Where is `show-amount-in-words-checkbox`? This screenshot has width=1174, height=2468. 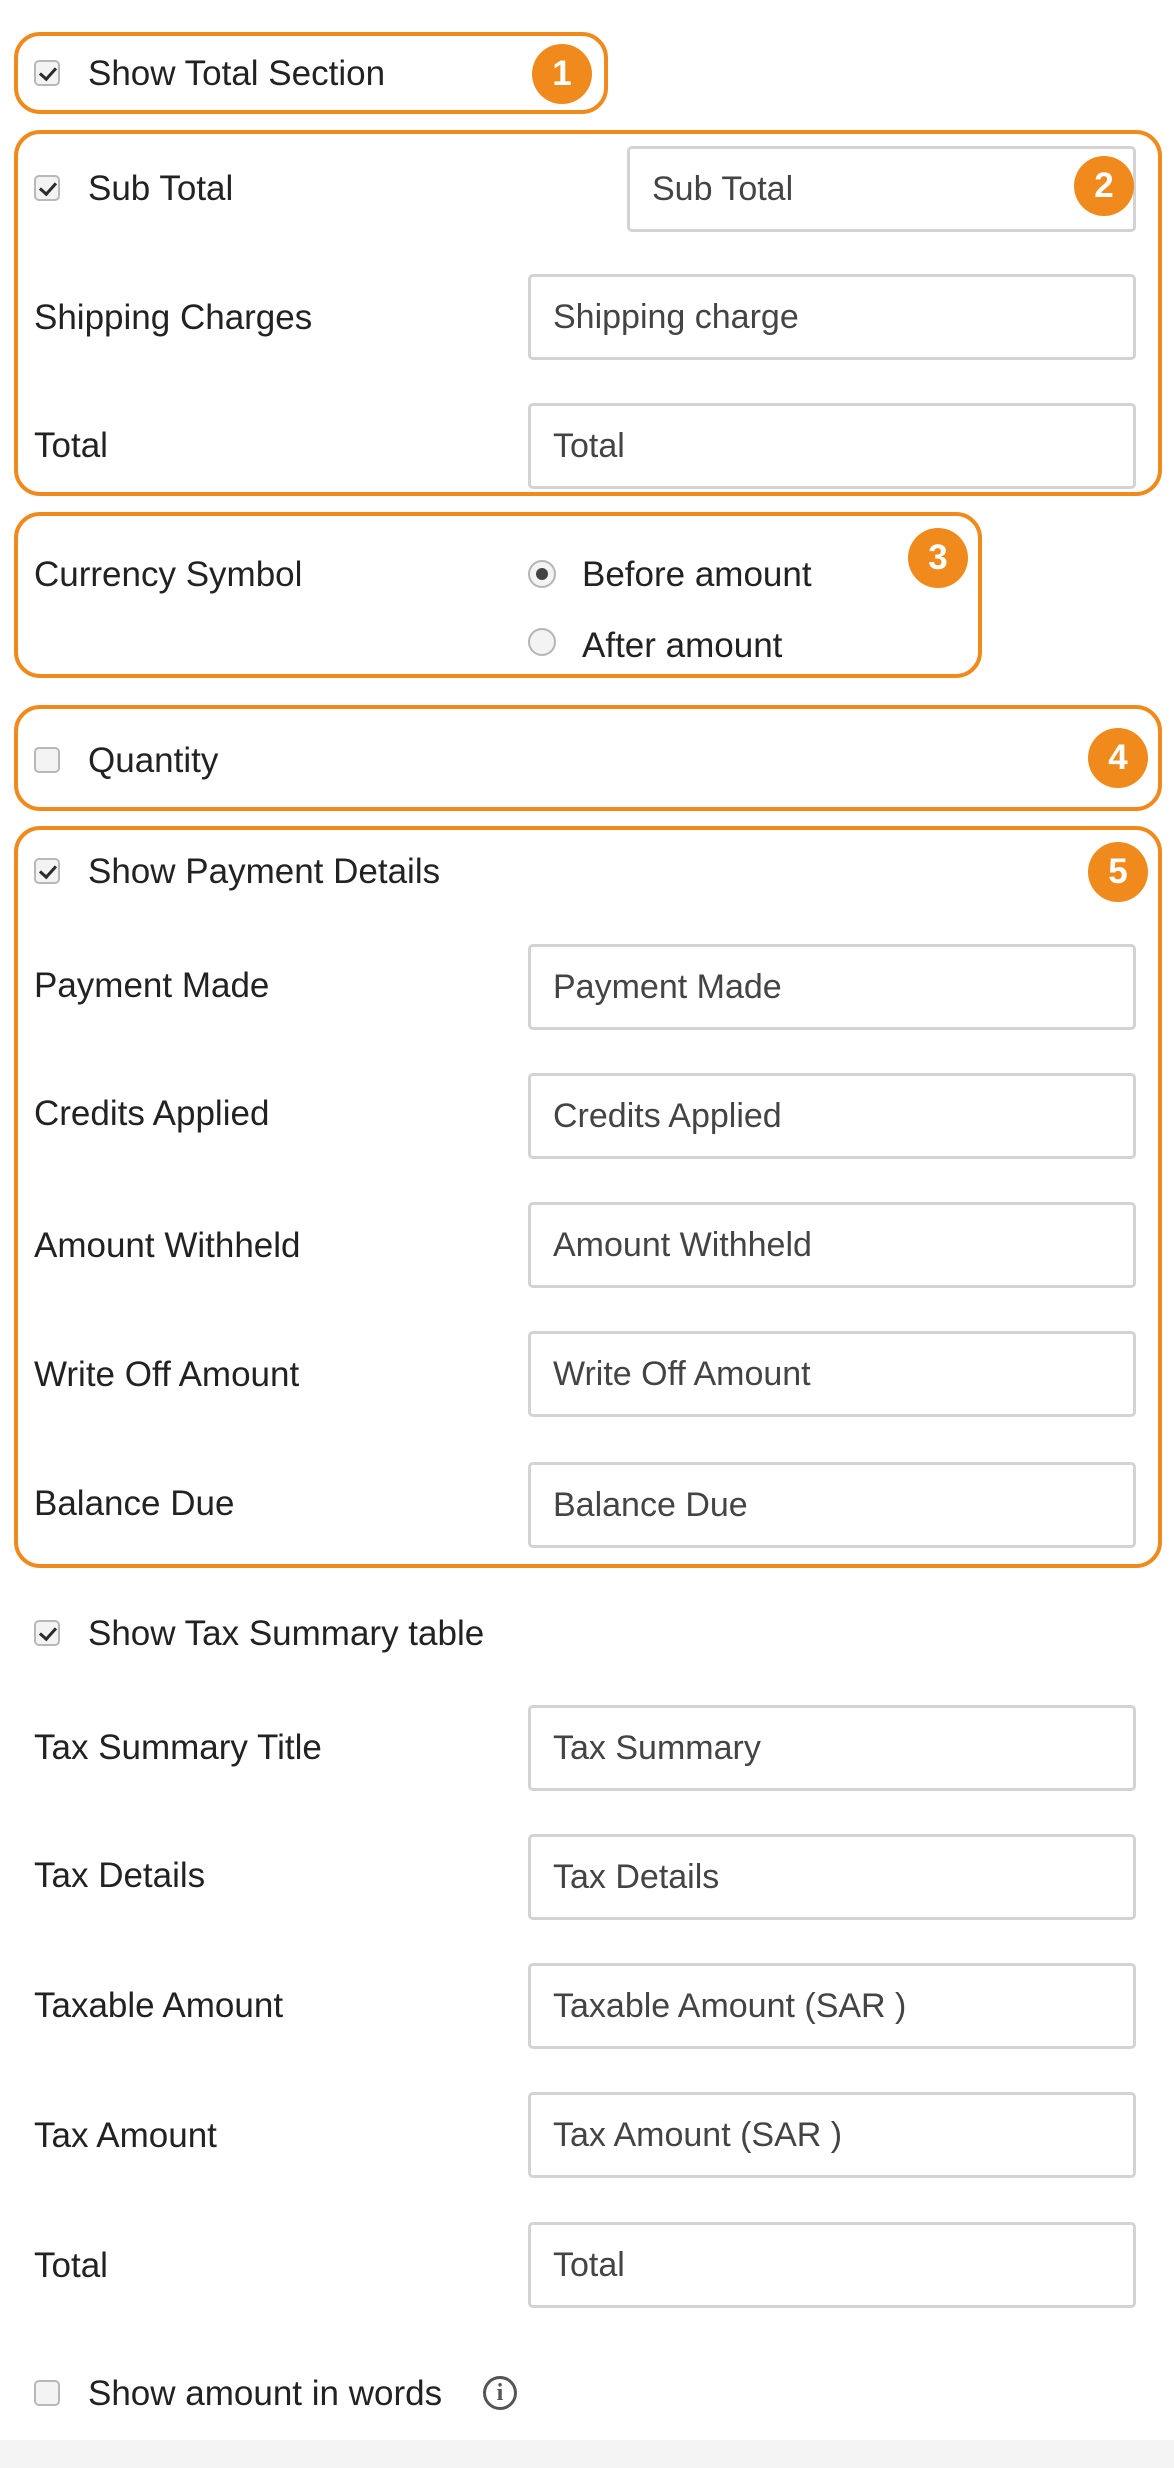 show-amount-in-words-checkbox is located at coordinates (47, 2393).